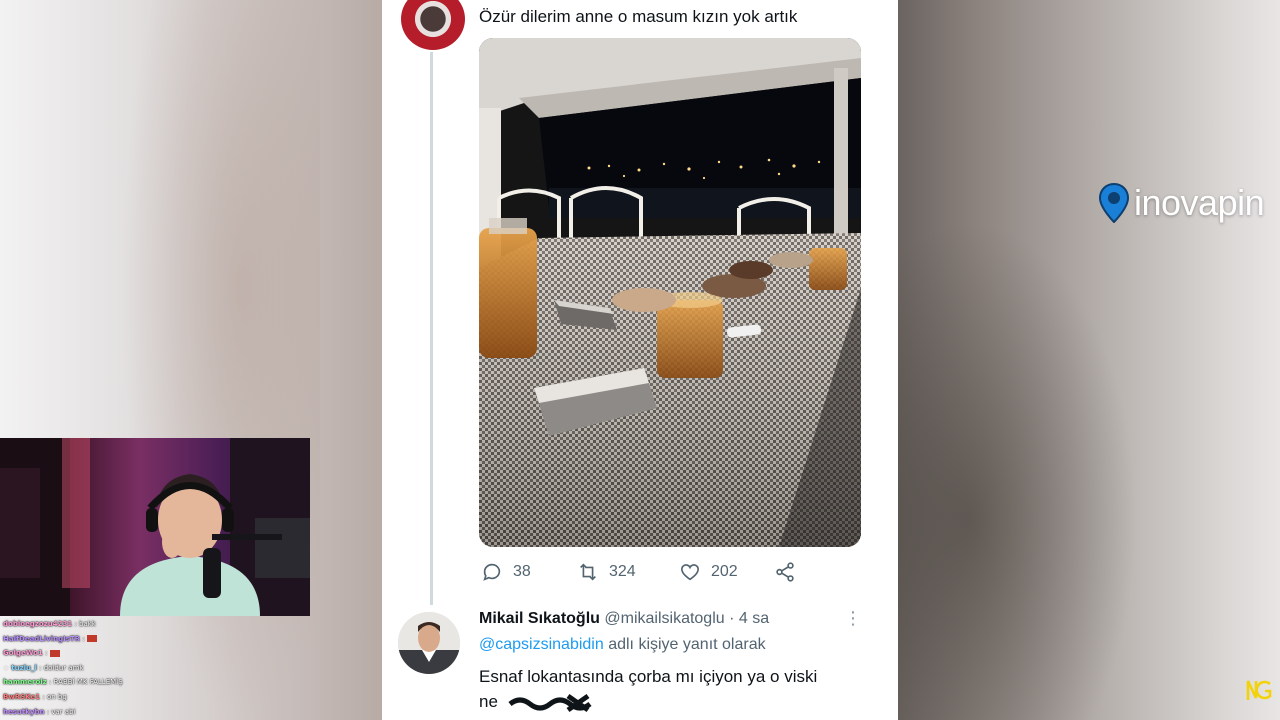 Image resolution: width=1280 pixels, height=720 pixels. I want to click on chat-text: : var abi, so click(61, 711).